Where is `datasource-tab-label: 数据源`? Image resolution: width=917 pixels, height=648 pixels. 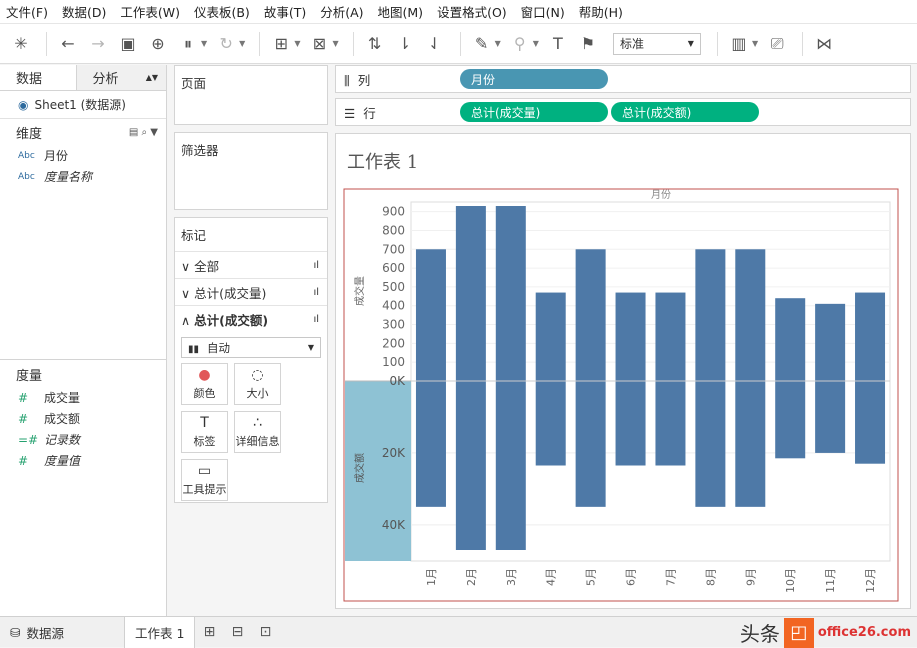
datasource-tab-label: 数据源 is located at coordinates (45, 633).